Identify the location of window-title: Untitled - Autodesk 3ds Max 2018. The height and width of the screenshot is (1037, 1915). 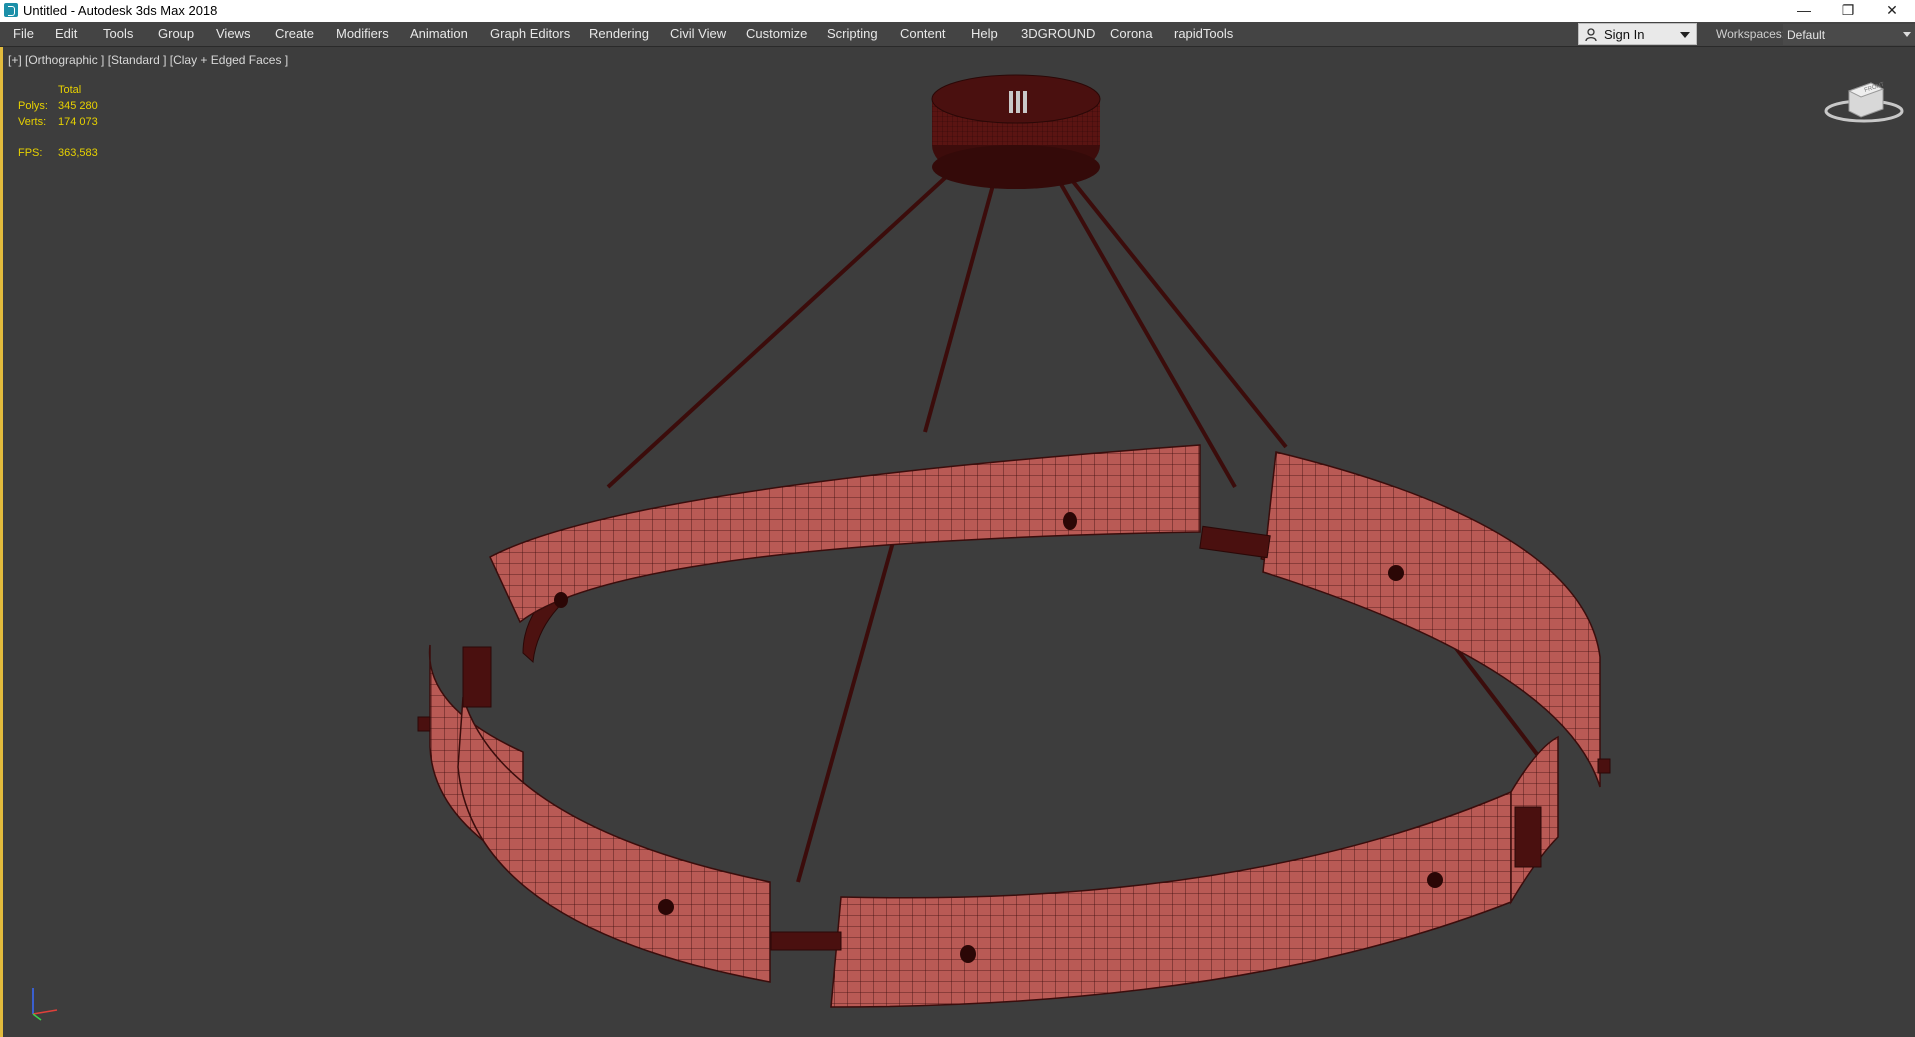
(120, 10).